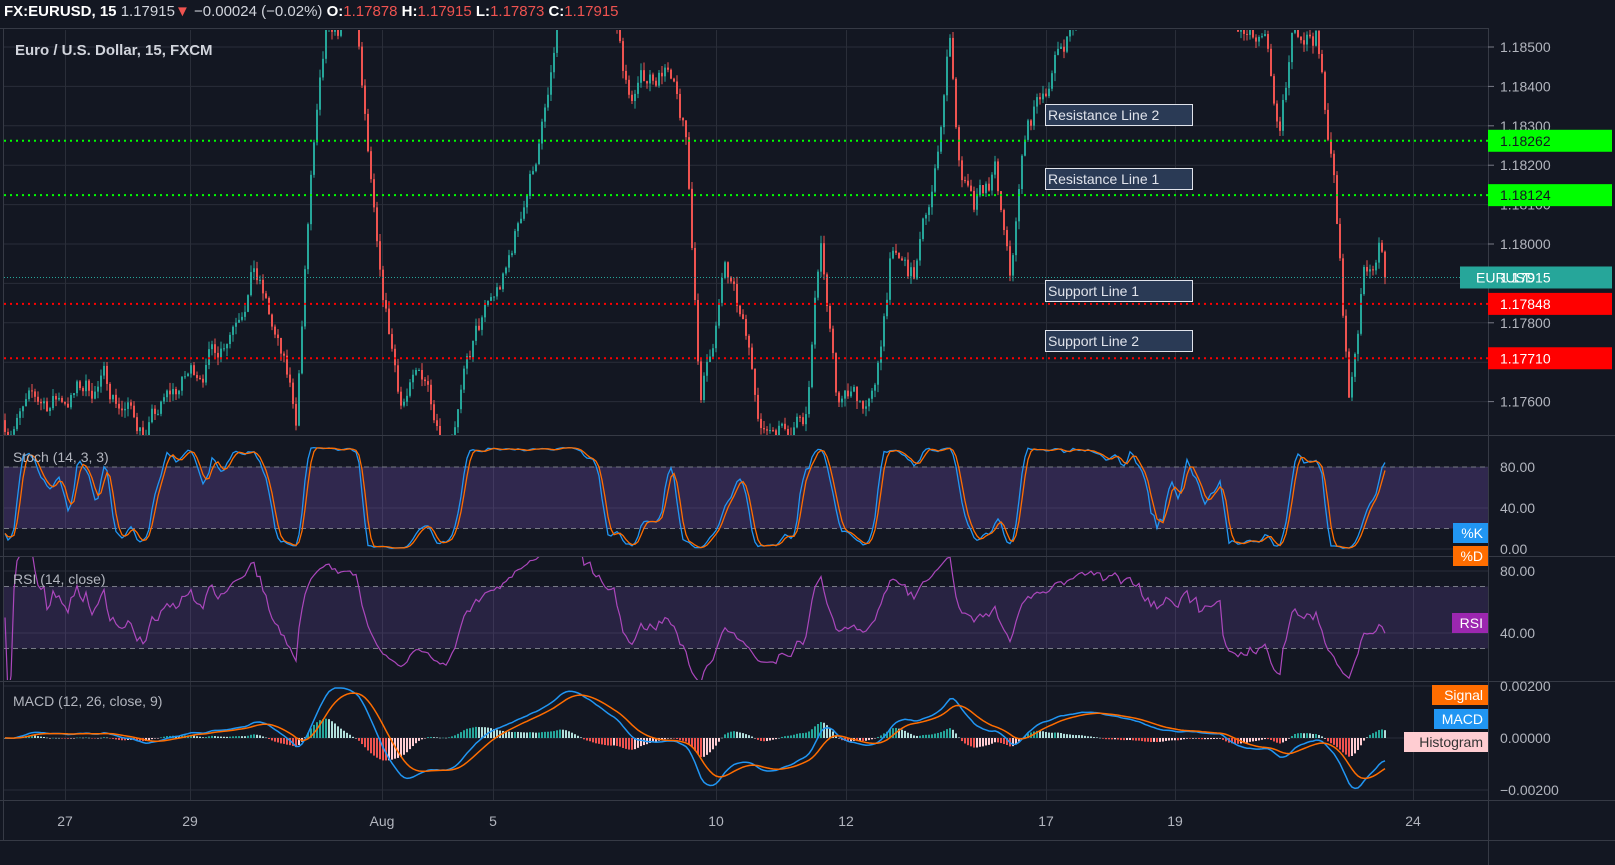  What do you see at coordinates (382, 821) in the screenshot?
I see `time-axis-label: Aug` at bounding box center [382, 821].